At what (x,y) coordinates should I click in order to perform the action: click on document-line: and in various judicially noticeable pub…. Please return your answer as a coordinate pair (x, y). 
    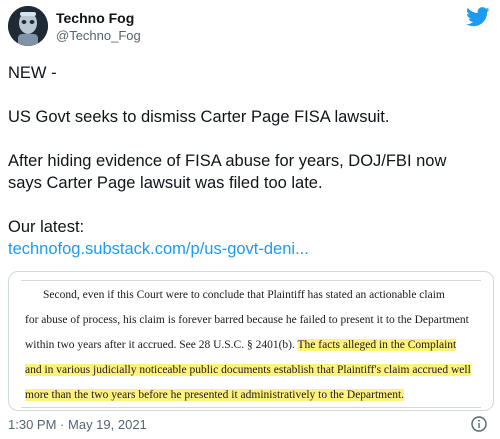
    Looking at the image, I should click on (248, 370).